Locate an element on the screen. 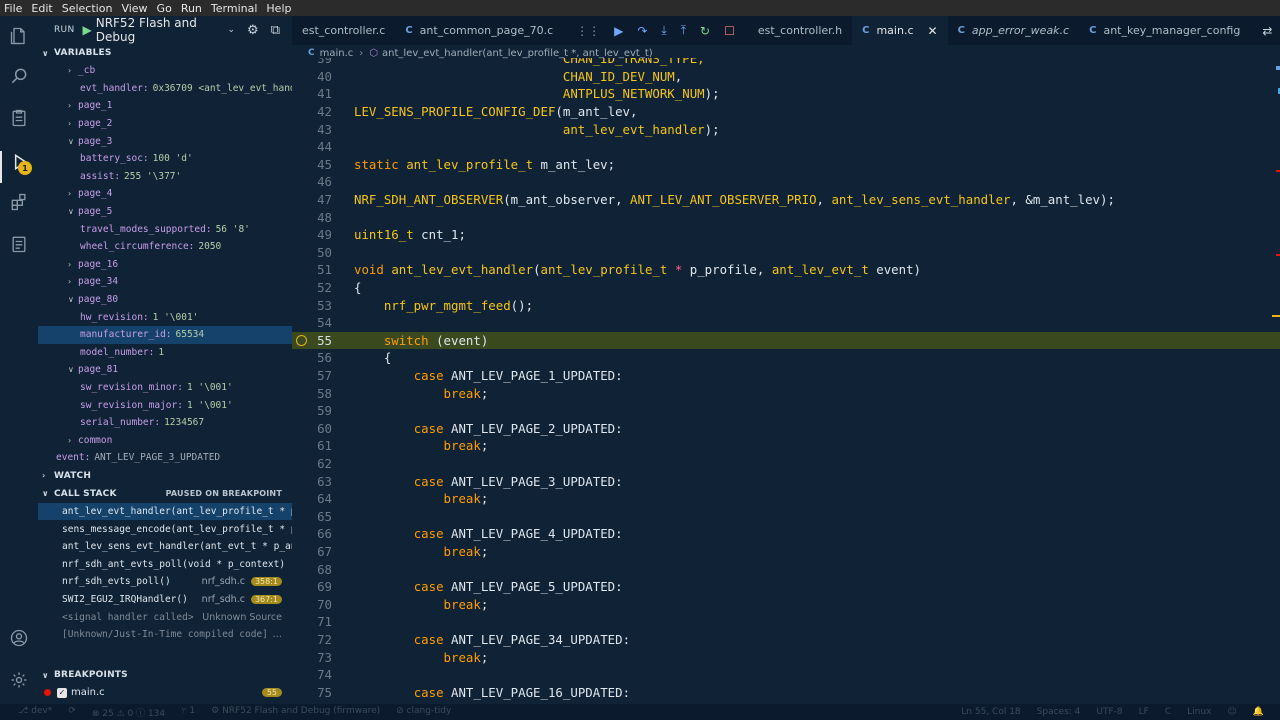 Image resolution: width=1280 pixels, height=720 pixels. variable-row: › page_4 is located at coordinates (165, 194).